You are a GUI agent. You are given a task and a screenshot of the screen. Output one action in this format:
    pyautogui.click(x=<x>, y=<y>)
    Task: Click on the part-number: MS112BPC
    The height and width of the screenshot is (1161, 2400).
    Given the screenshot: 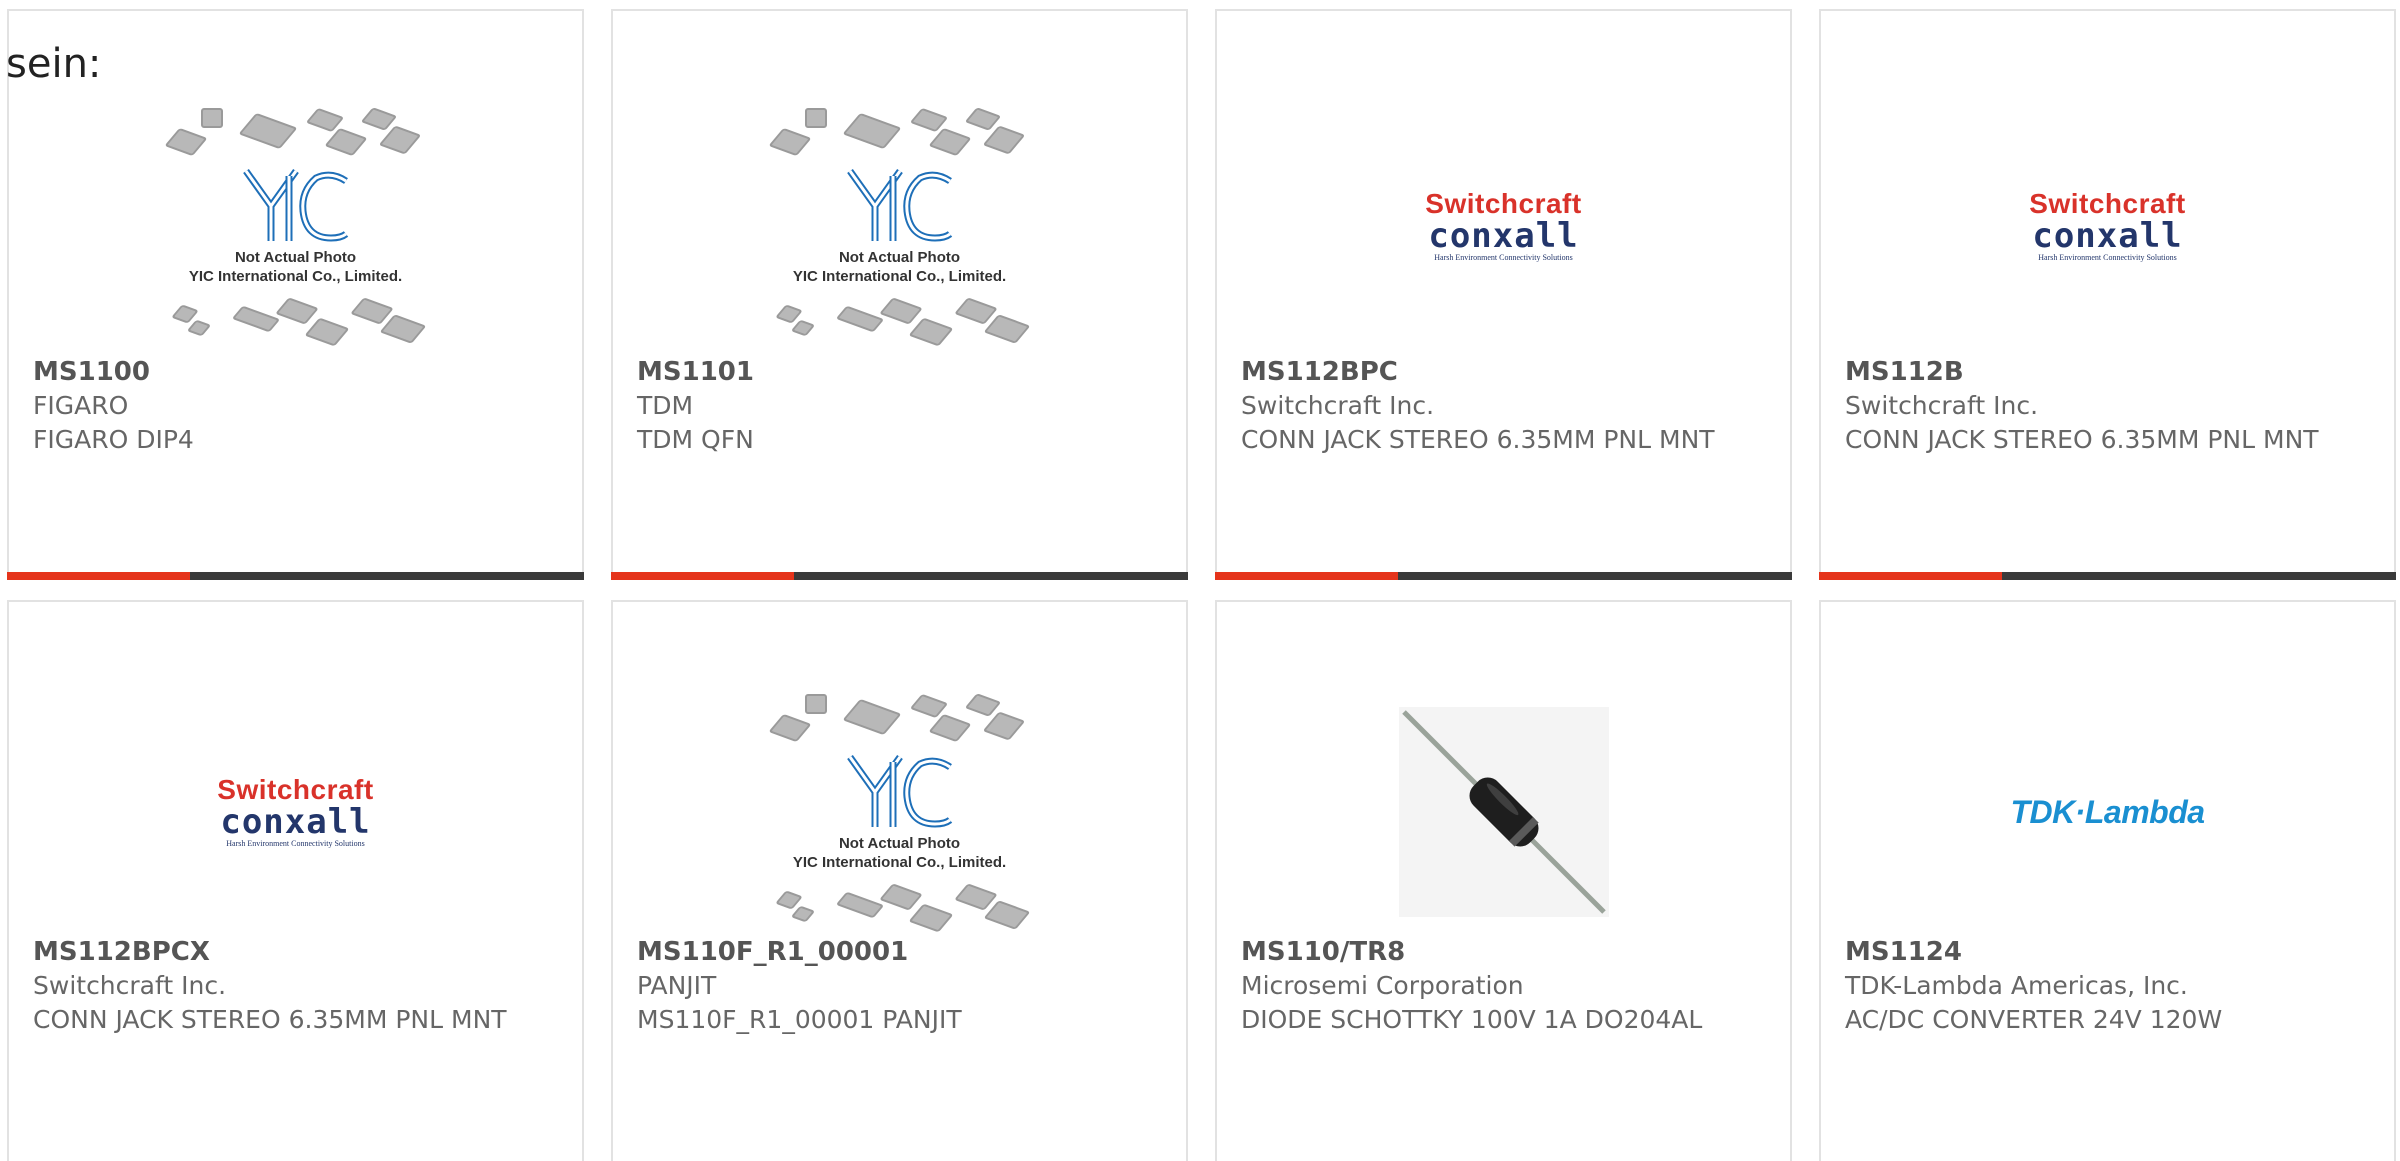 What is the action you would take?
    pyautogui.click(x=1505, y=372)
    